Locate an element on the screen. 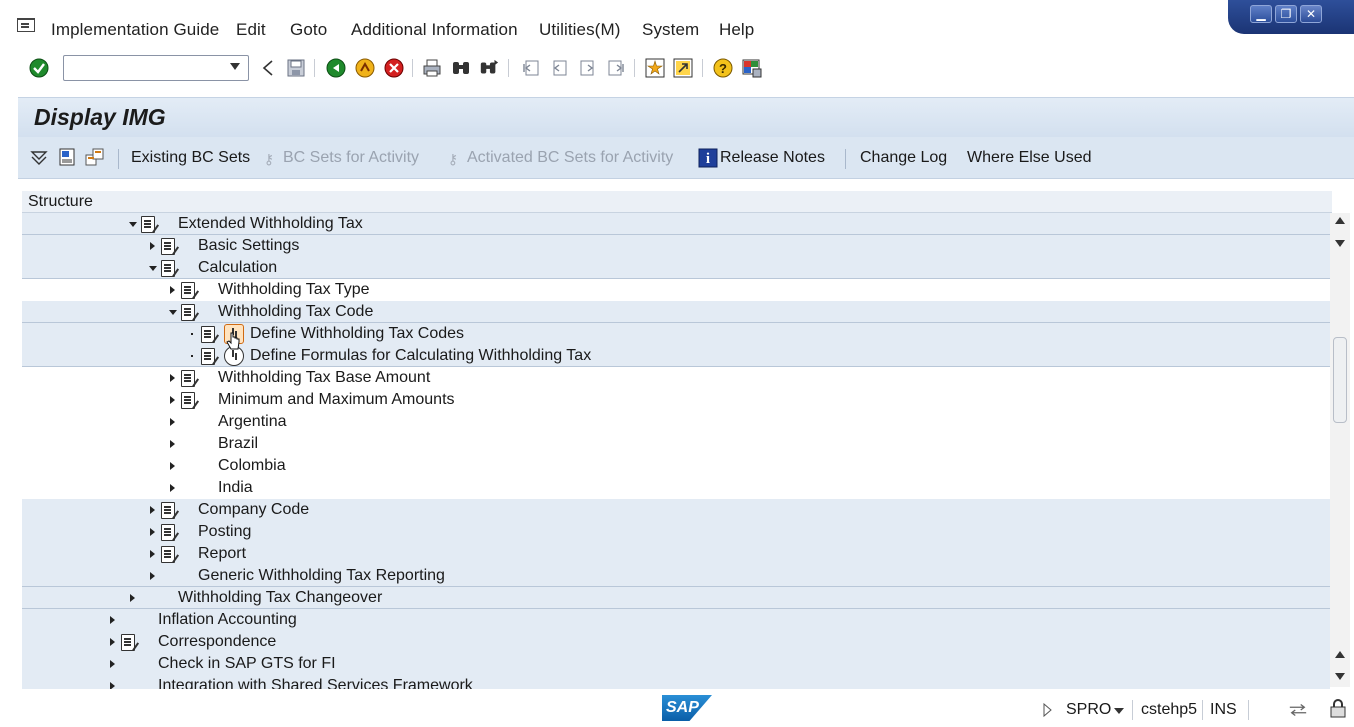  tree-node-label: Withholding Tax Type is located at coordinates (294, 290).